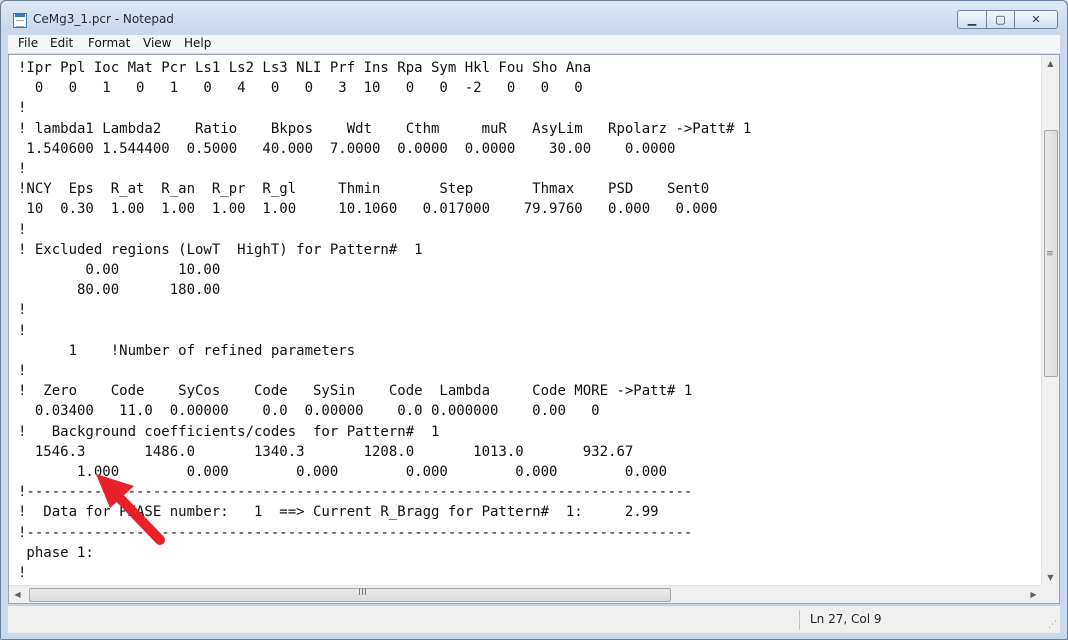 This screenshot has height=640, width=1068. I want to click on annotation-overlay, so click(130, 509).